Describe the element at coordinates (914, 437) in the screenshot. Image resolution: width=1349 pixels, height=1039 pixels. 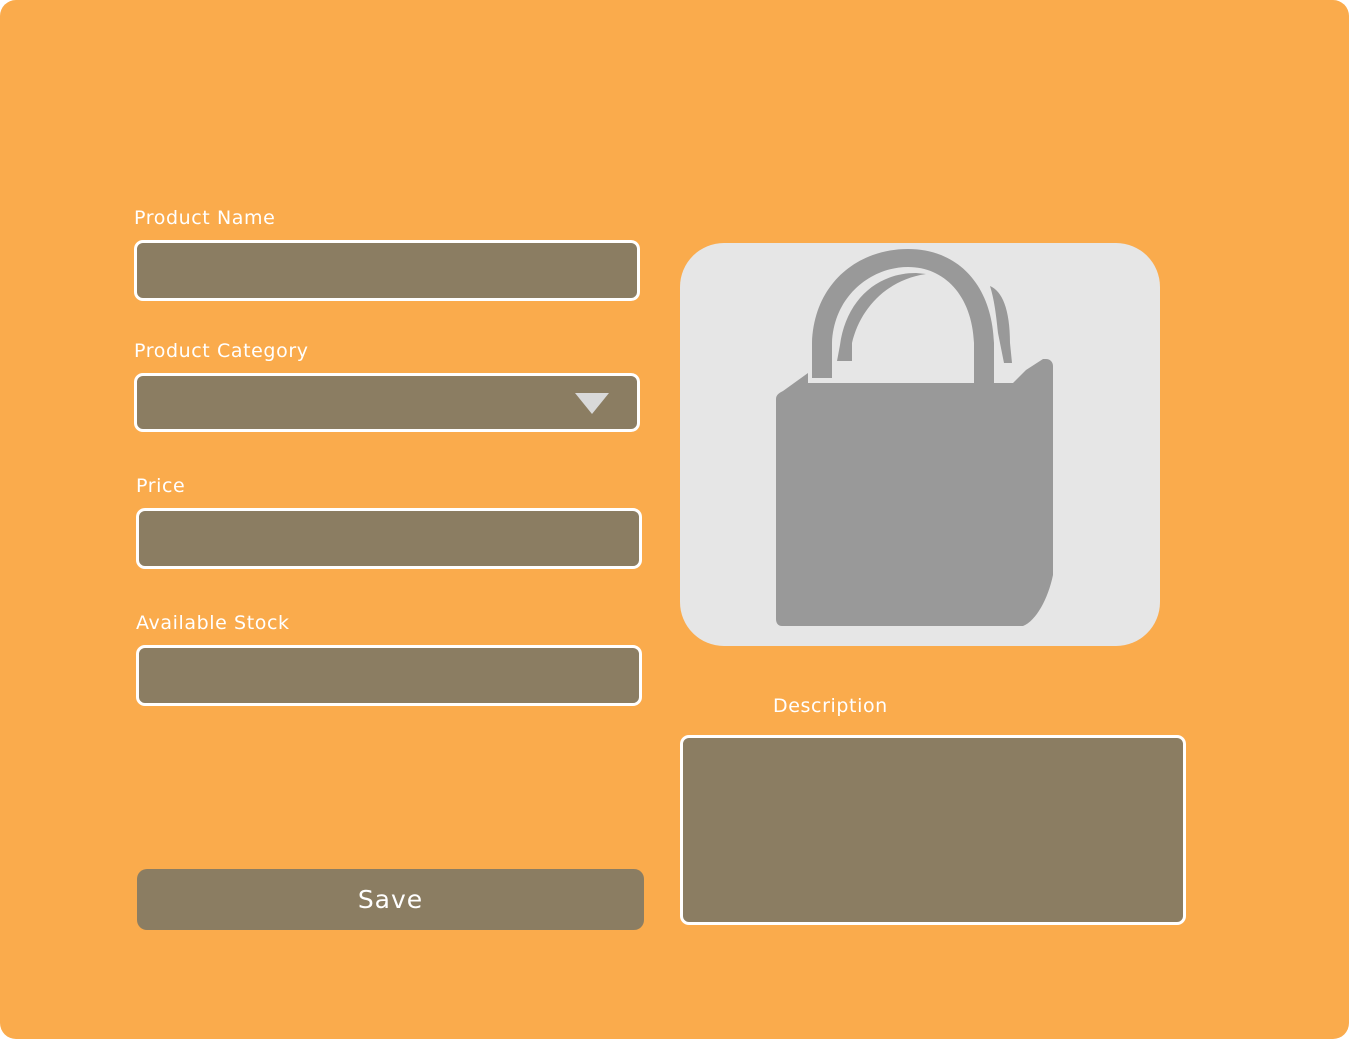
I see `shopping-bag-icon` at that location.